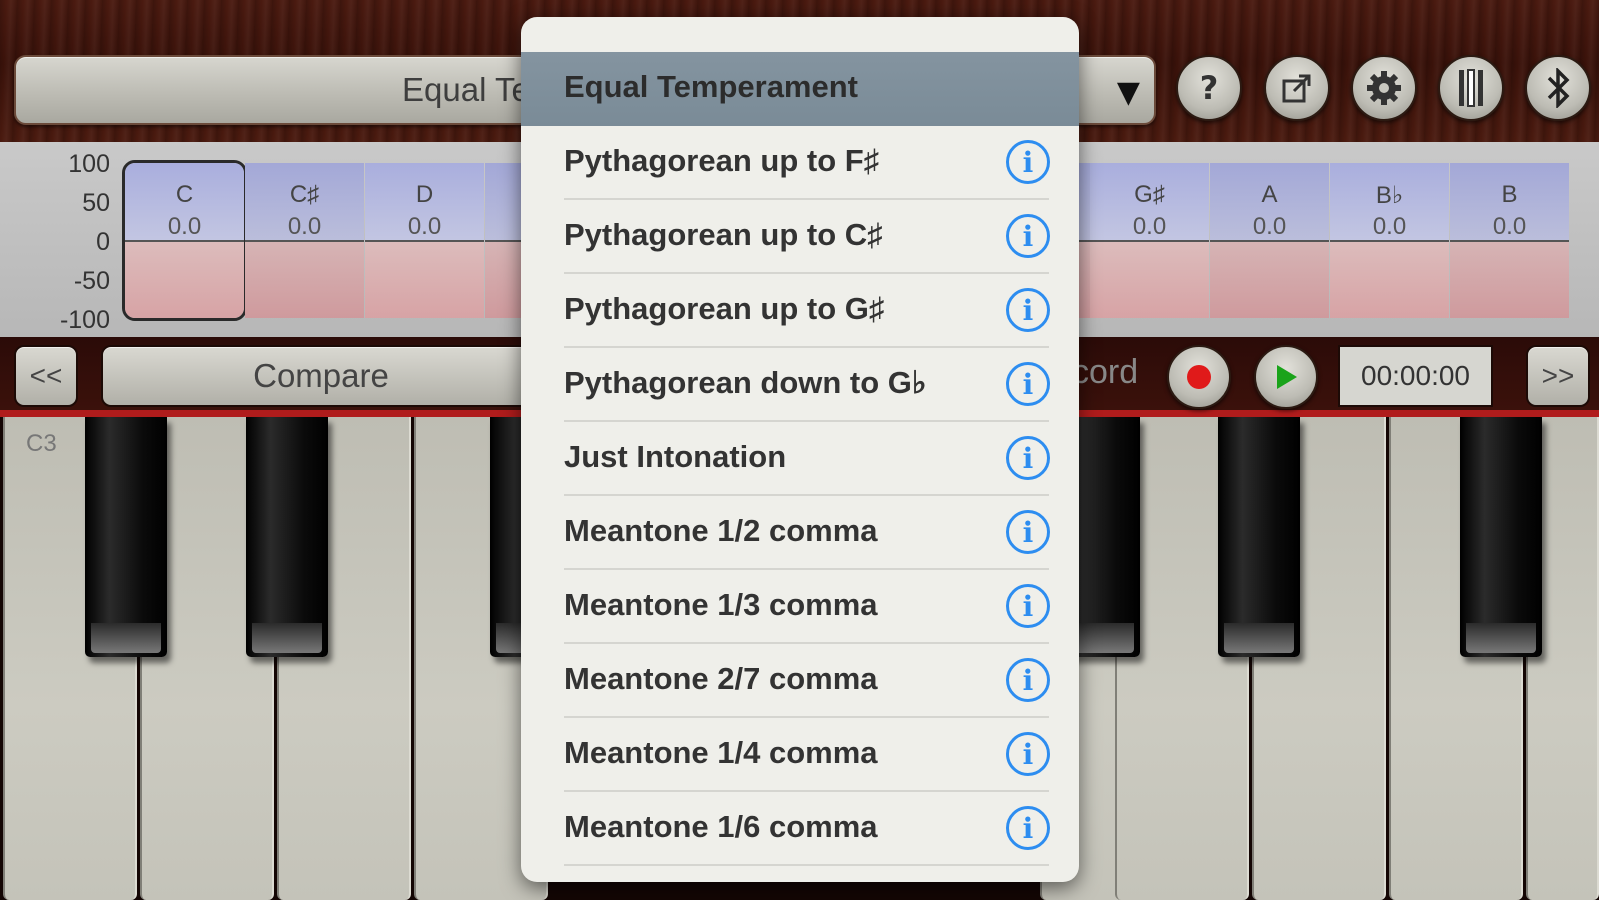 The height and width of the screenshot is (900, 1599). Describe the element at coordinates (1558, 376) in the screenshot. I see `next-octave-button: >>` at that location.